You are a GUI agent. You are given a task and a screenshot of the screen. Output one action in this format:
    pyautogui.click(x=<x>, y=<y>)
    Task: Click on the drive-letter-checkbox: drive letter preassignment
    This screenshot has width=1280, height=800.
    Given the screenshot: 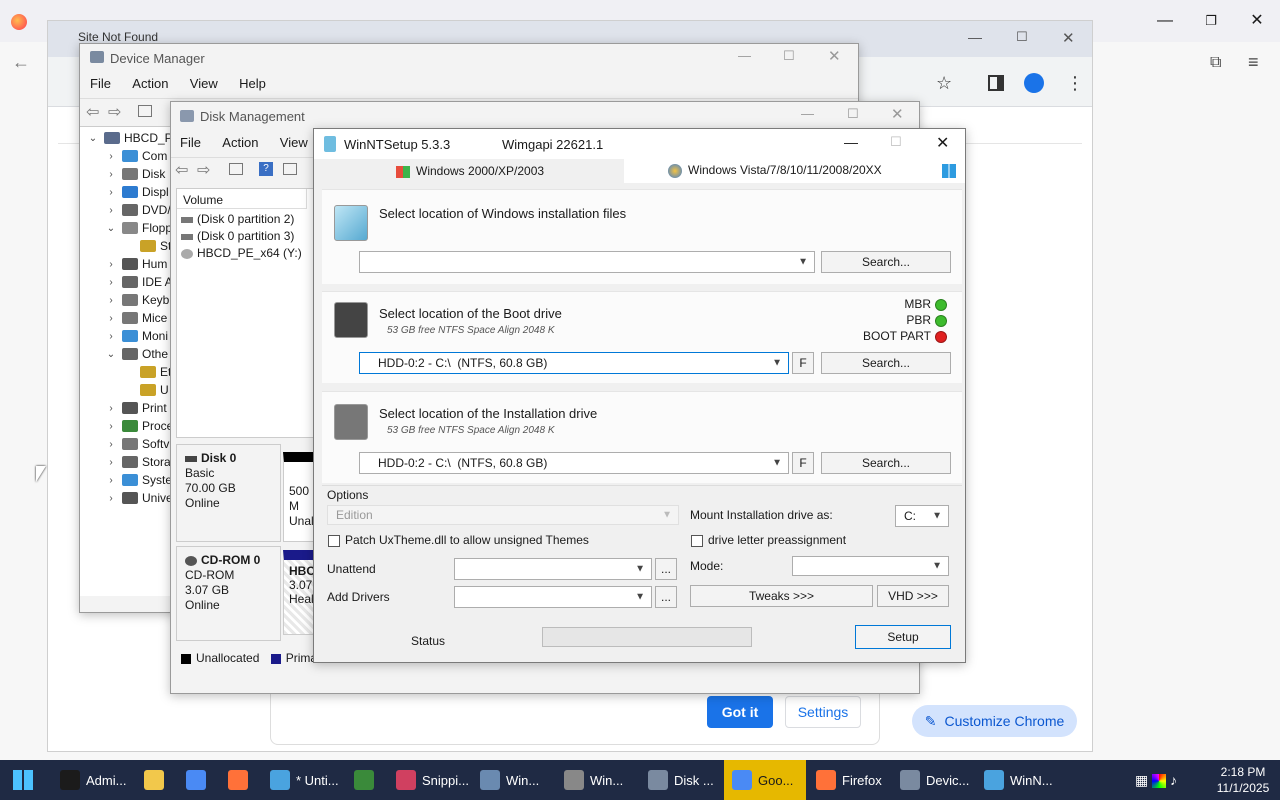 What is the action you would take?
    pyautogui.click(x=768, y=540)
    